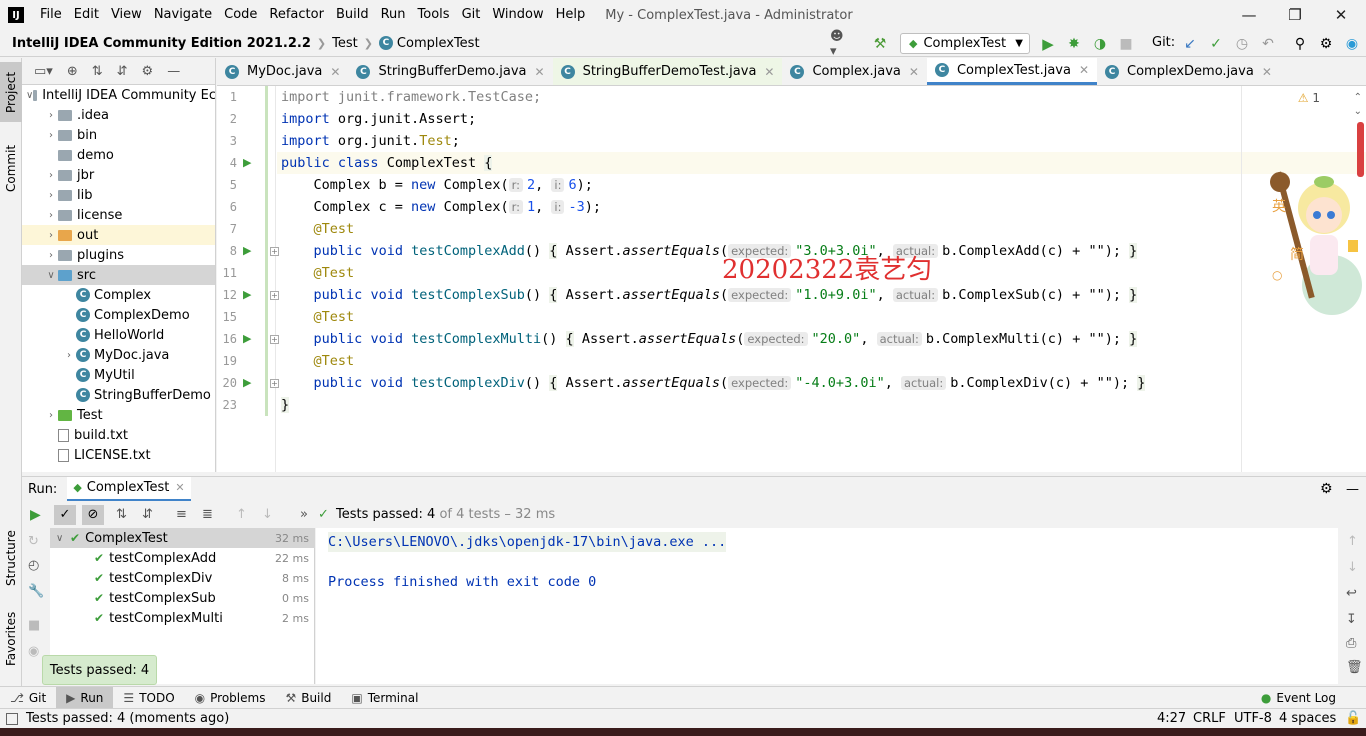  What do you see at coordinates (1074, 44) in the screenshot?
I see `debug-icon: ✸` at bounding box center [1074, 44].